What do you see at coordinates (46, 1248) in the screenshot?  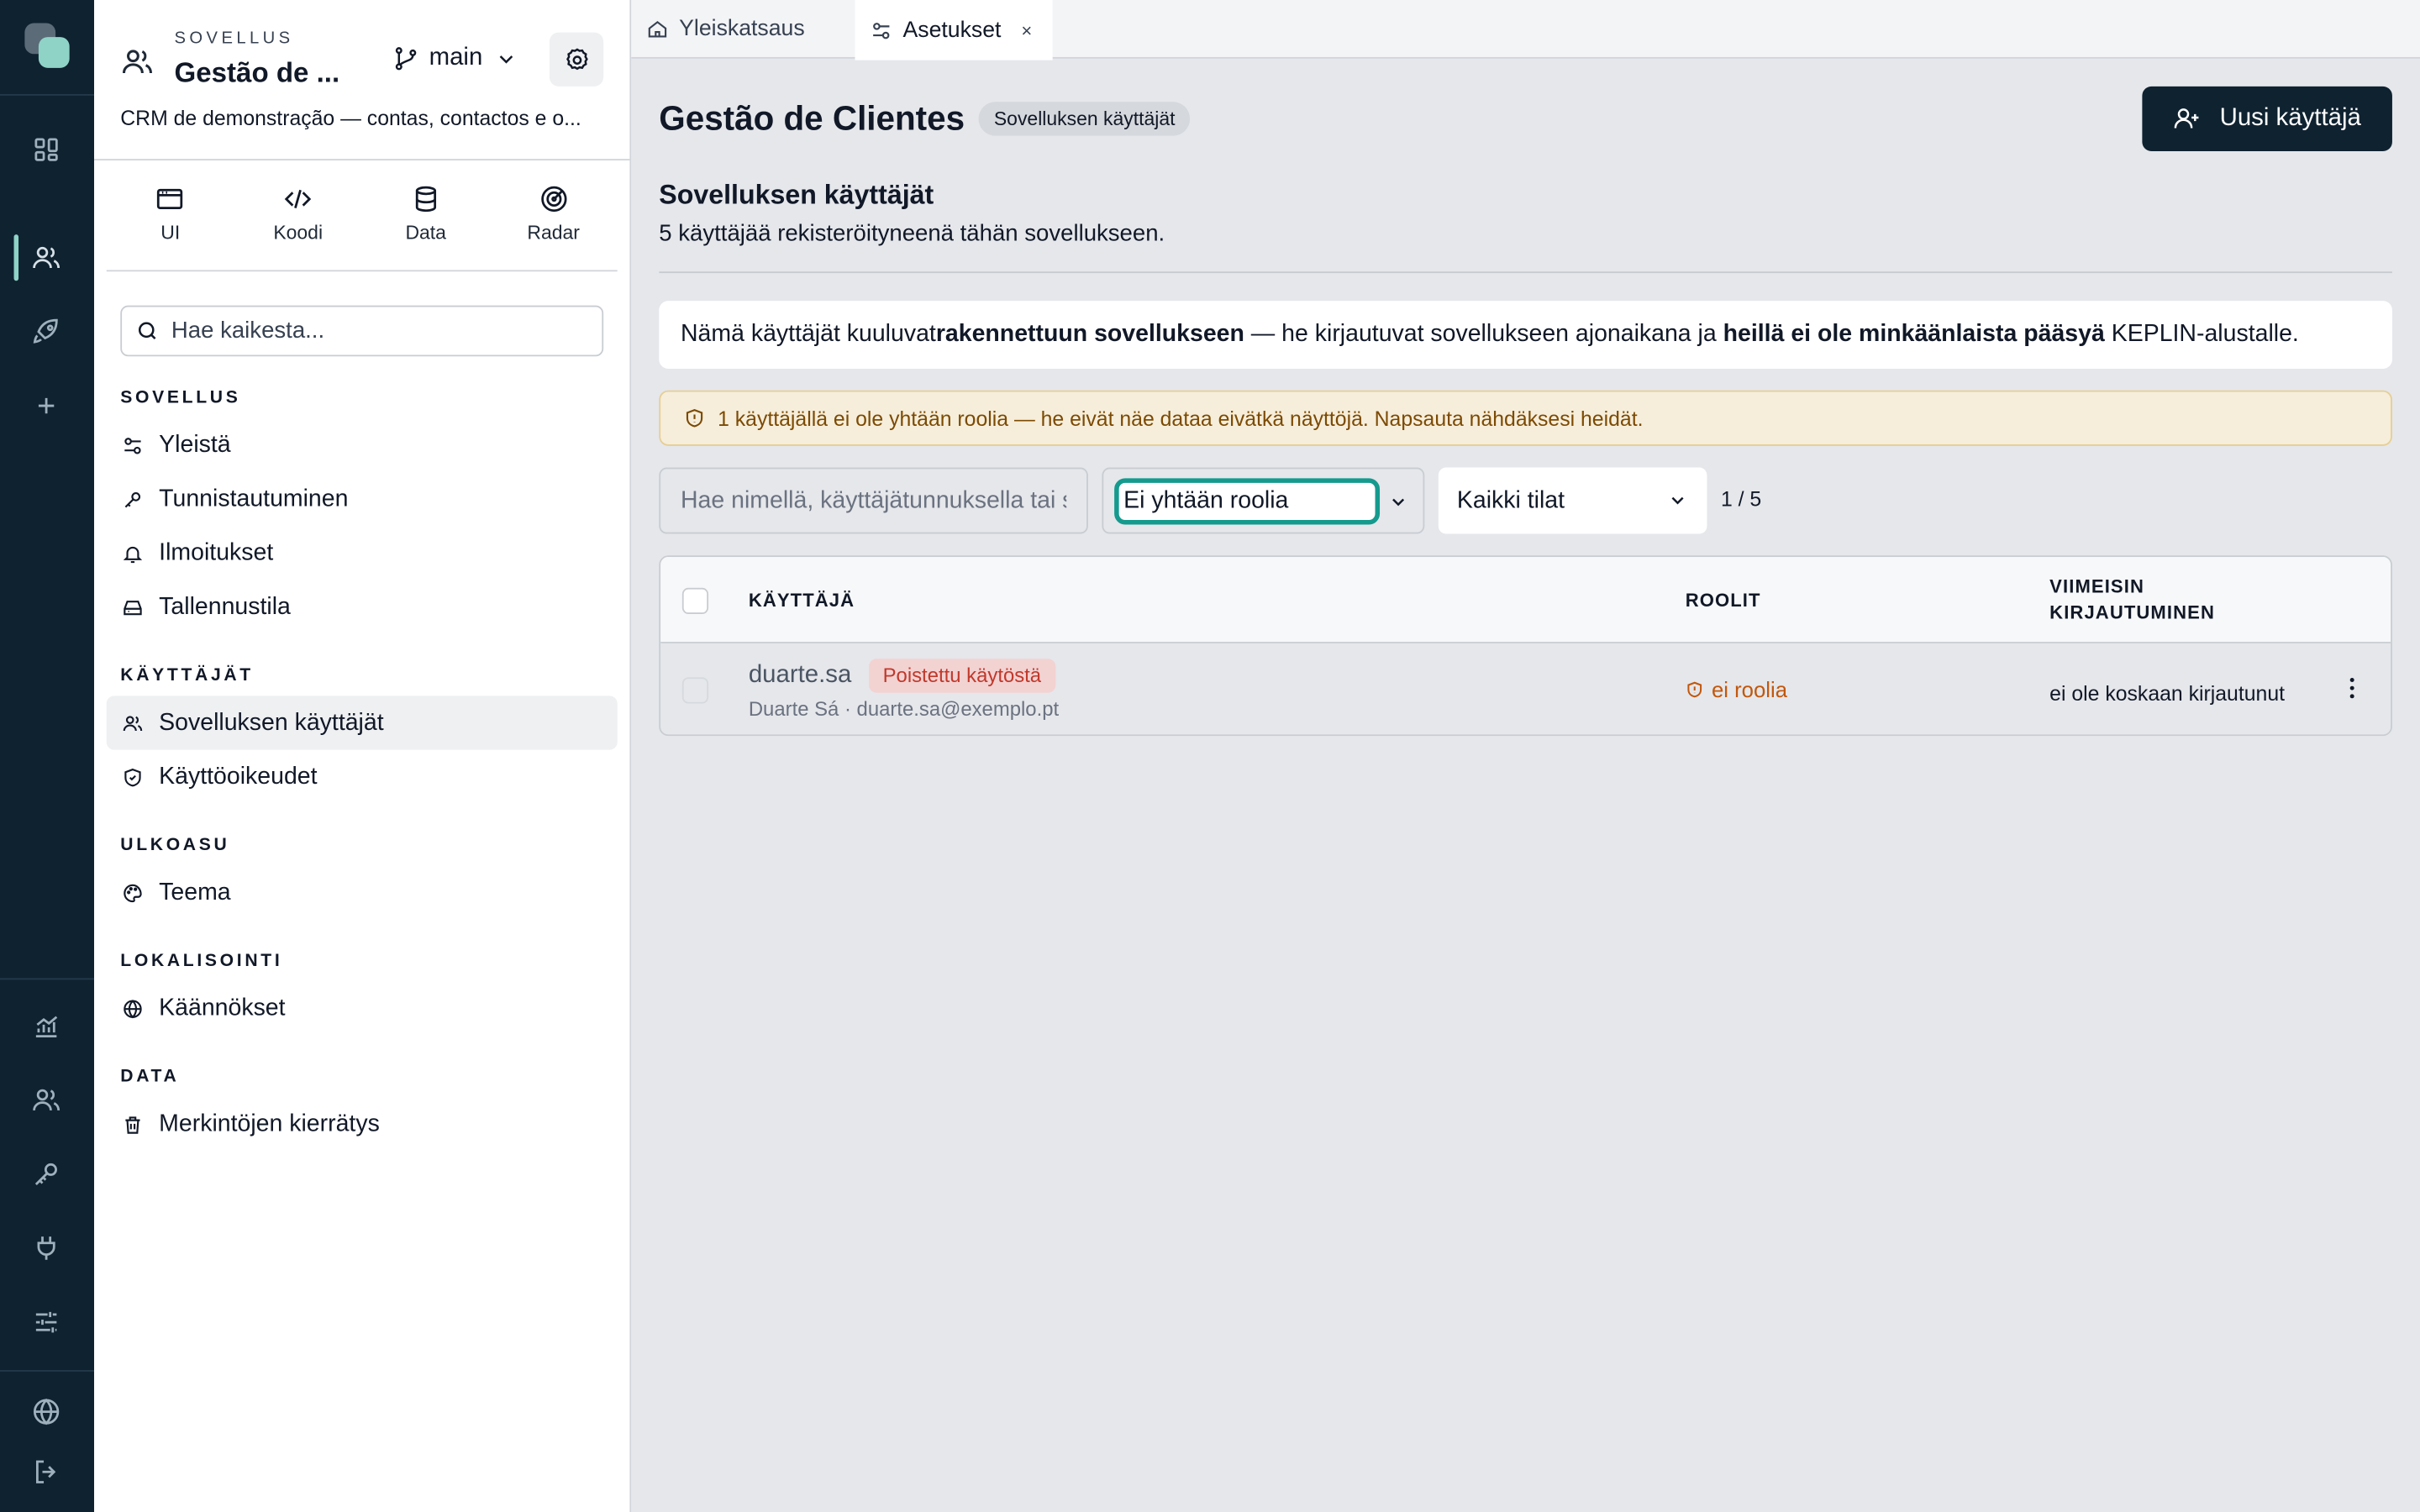 I see `plug-icon` at bounding box center [46, 1248].